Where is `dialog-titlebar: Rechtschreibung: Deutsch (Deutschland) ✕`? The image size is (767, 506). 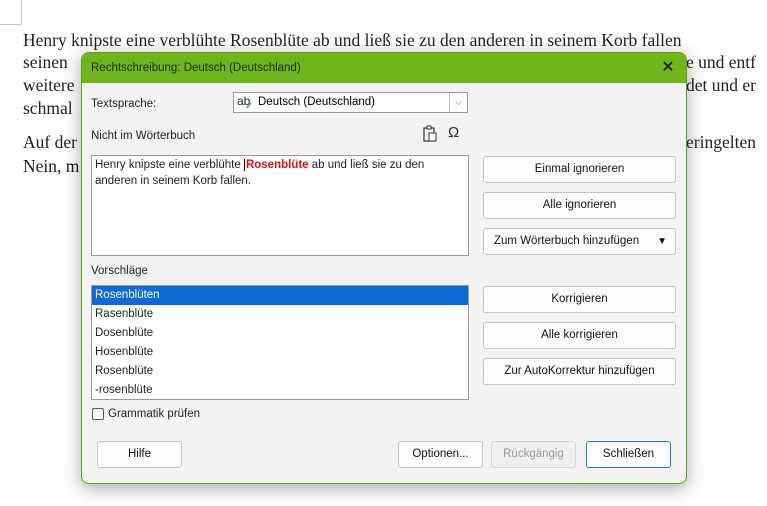
dialog-titlebar: Rechtschreibung: Deutsch (Deutschland) ✕ is located at coordinates (384, 68).